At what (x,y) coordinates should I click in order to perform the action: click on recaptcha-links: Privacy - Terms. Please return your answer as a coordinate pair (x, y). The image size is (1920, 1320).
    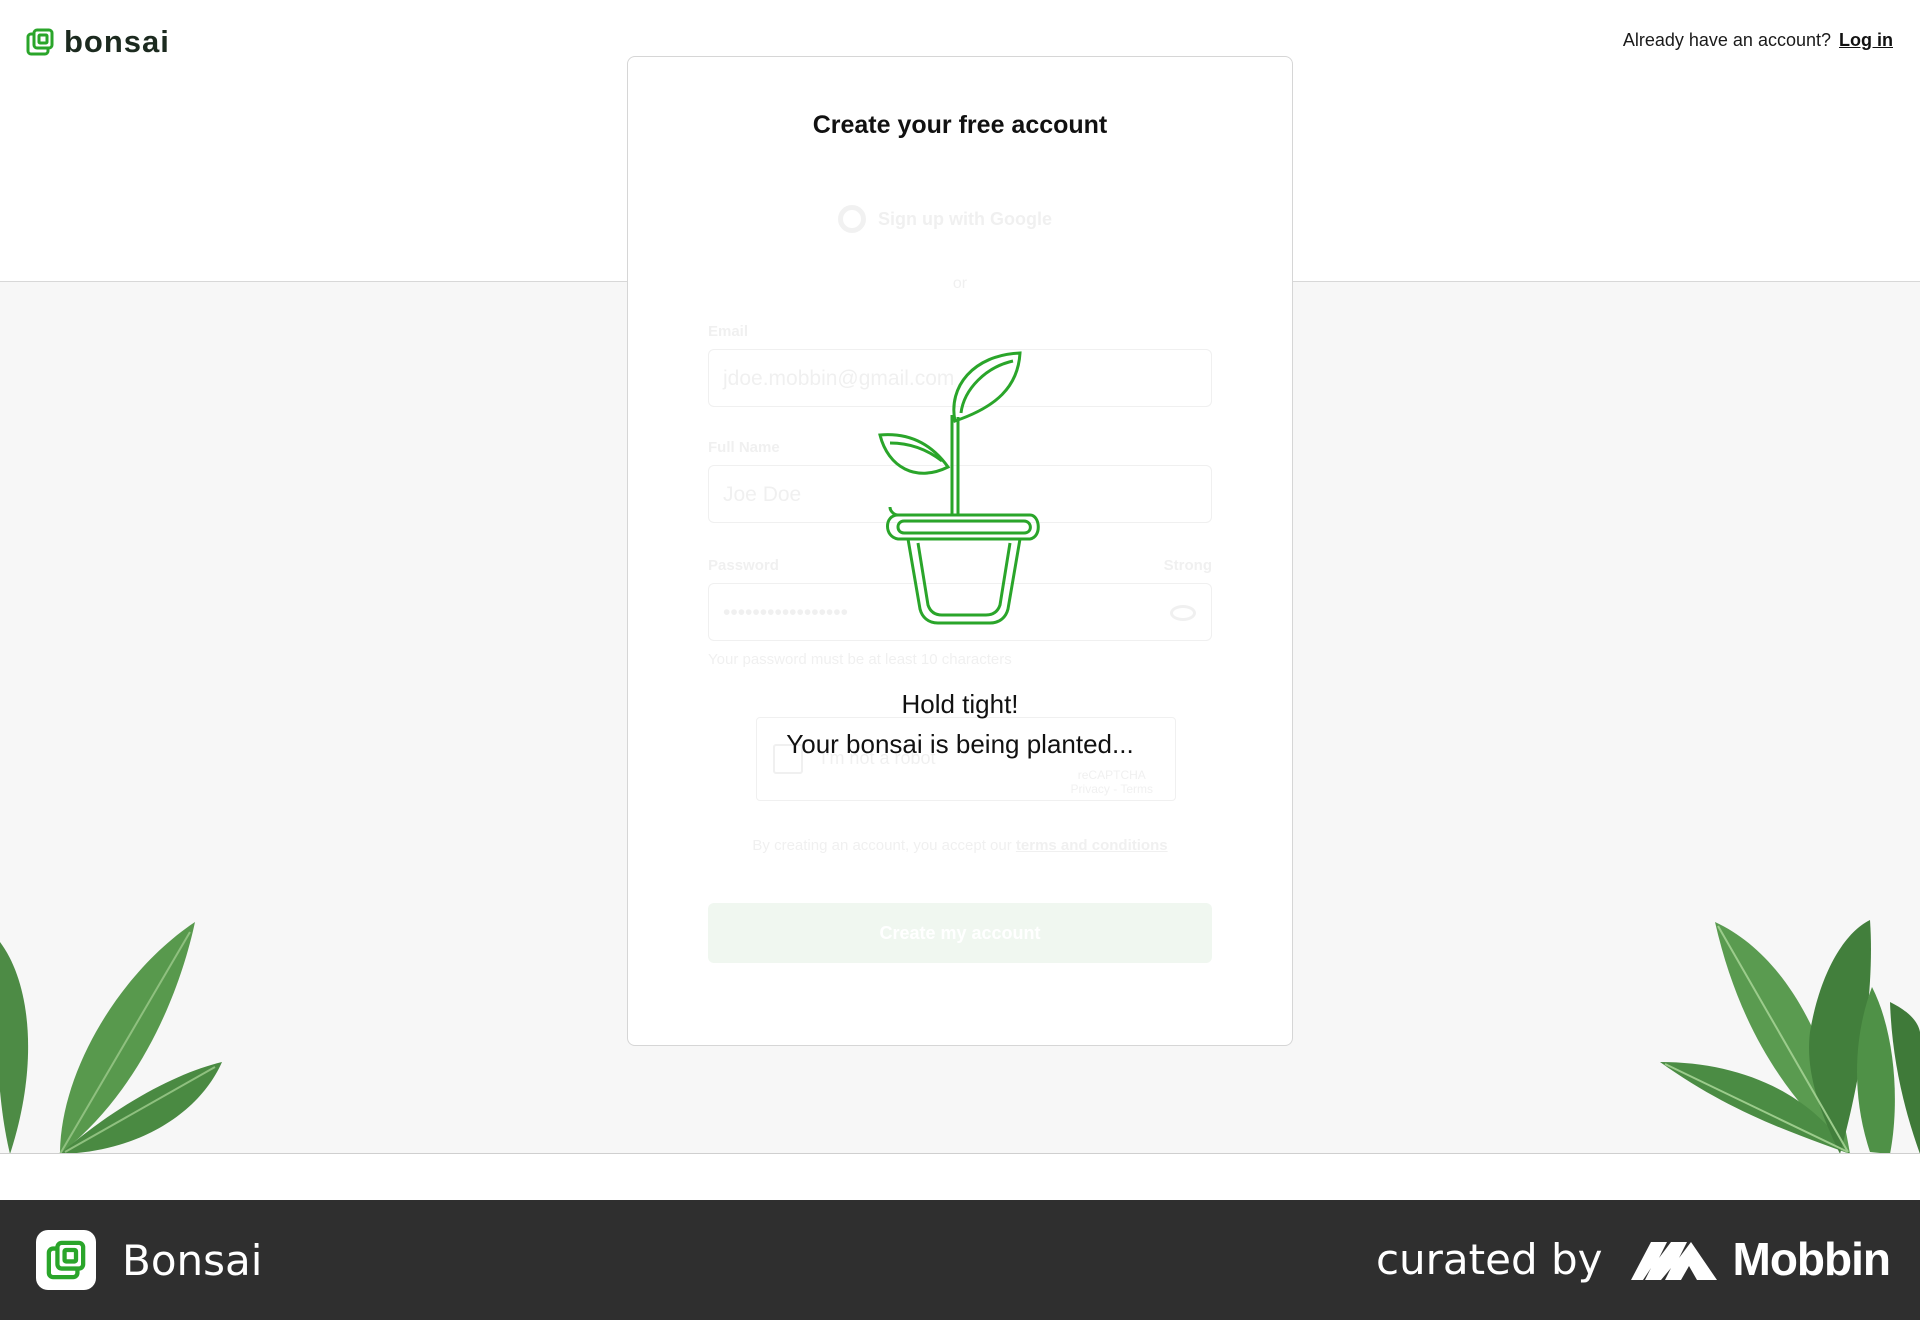
    Looking at the image, I should click on (1112, 789).